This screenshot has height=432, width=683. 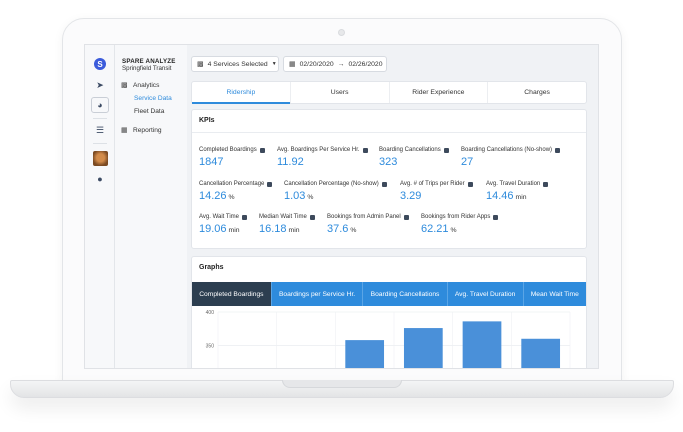 What do you see at coordinates (335, 191) in the screenshot?
I see `kpi-cancellation-percentage-no-show: Cancellation Percentage (No-show) 1.03%` at bounding box center [335, 191].